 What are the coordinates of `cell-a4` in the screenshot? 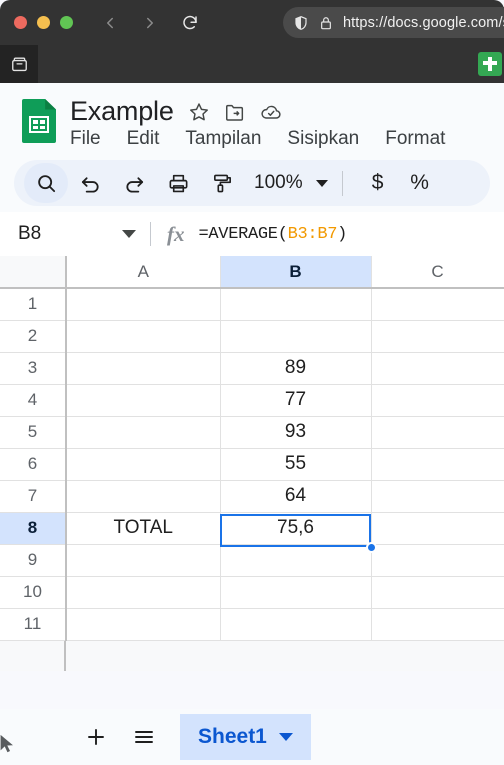 It's located at (143, 400).